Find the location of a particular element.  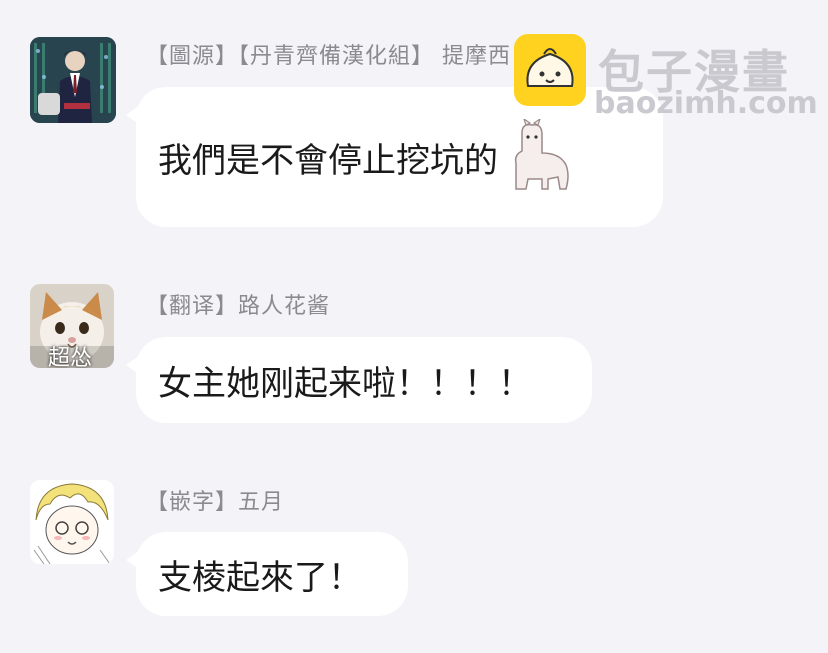

watermark: 包子漫畫 baozimh.com is located at coordinates (666, 79).